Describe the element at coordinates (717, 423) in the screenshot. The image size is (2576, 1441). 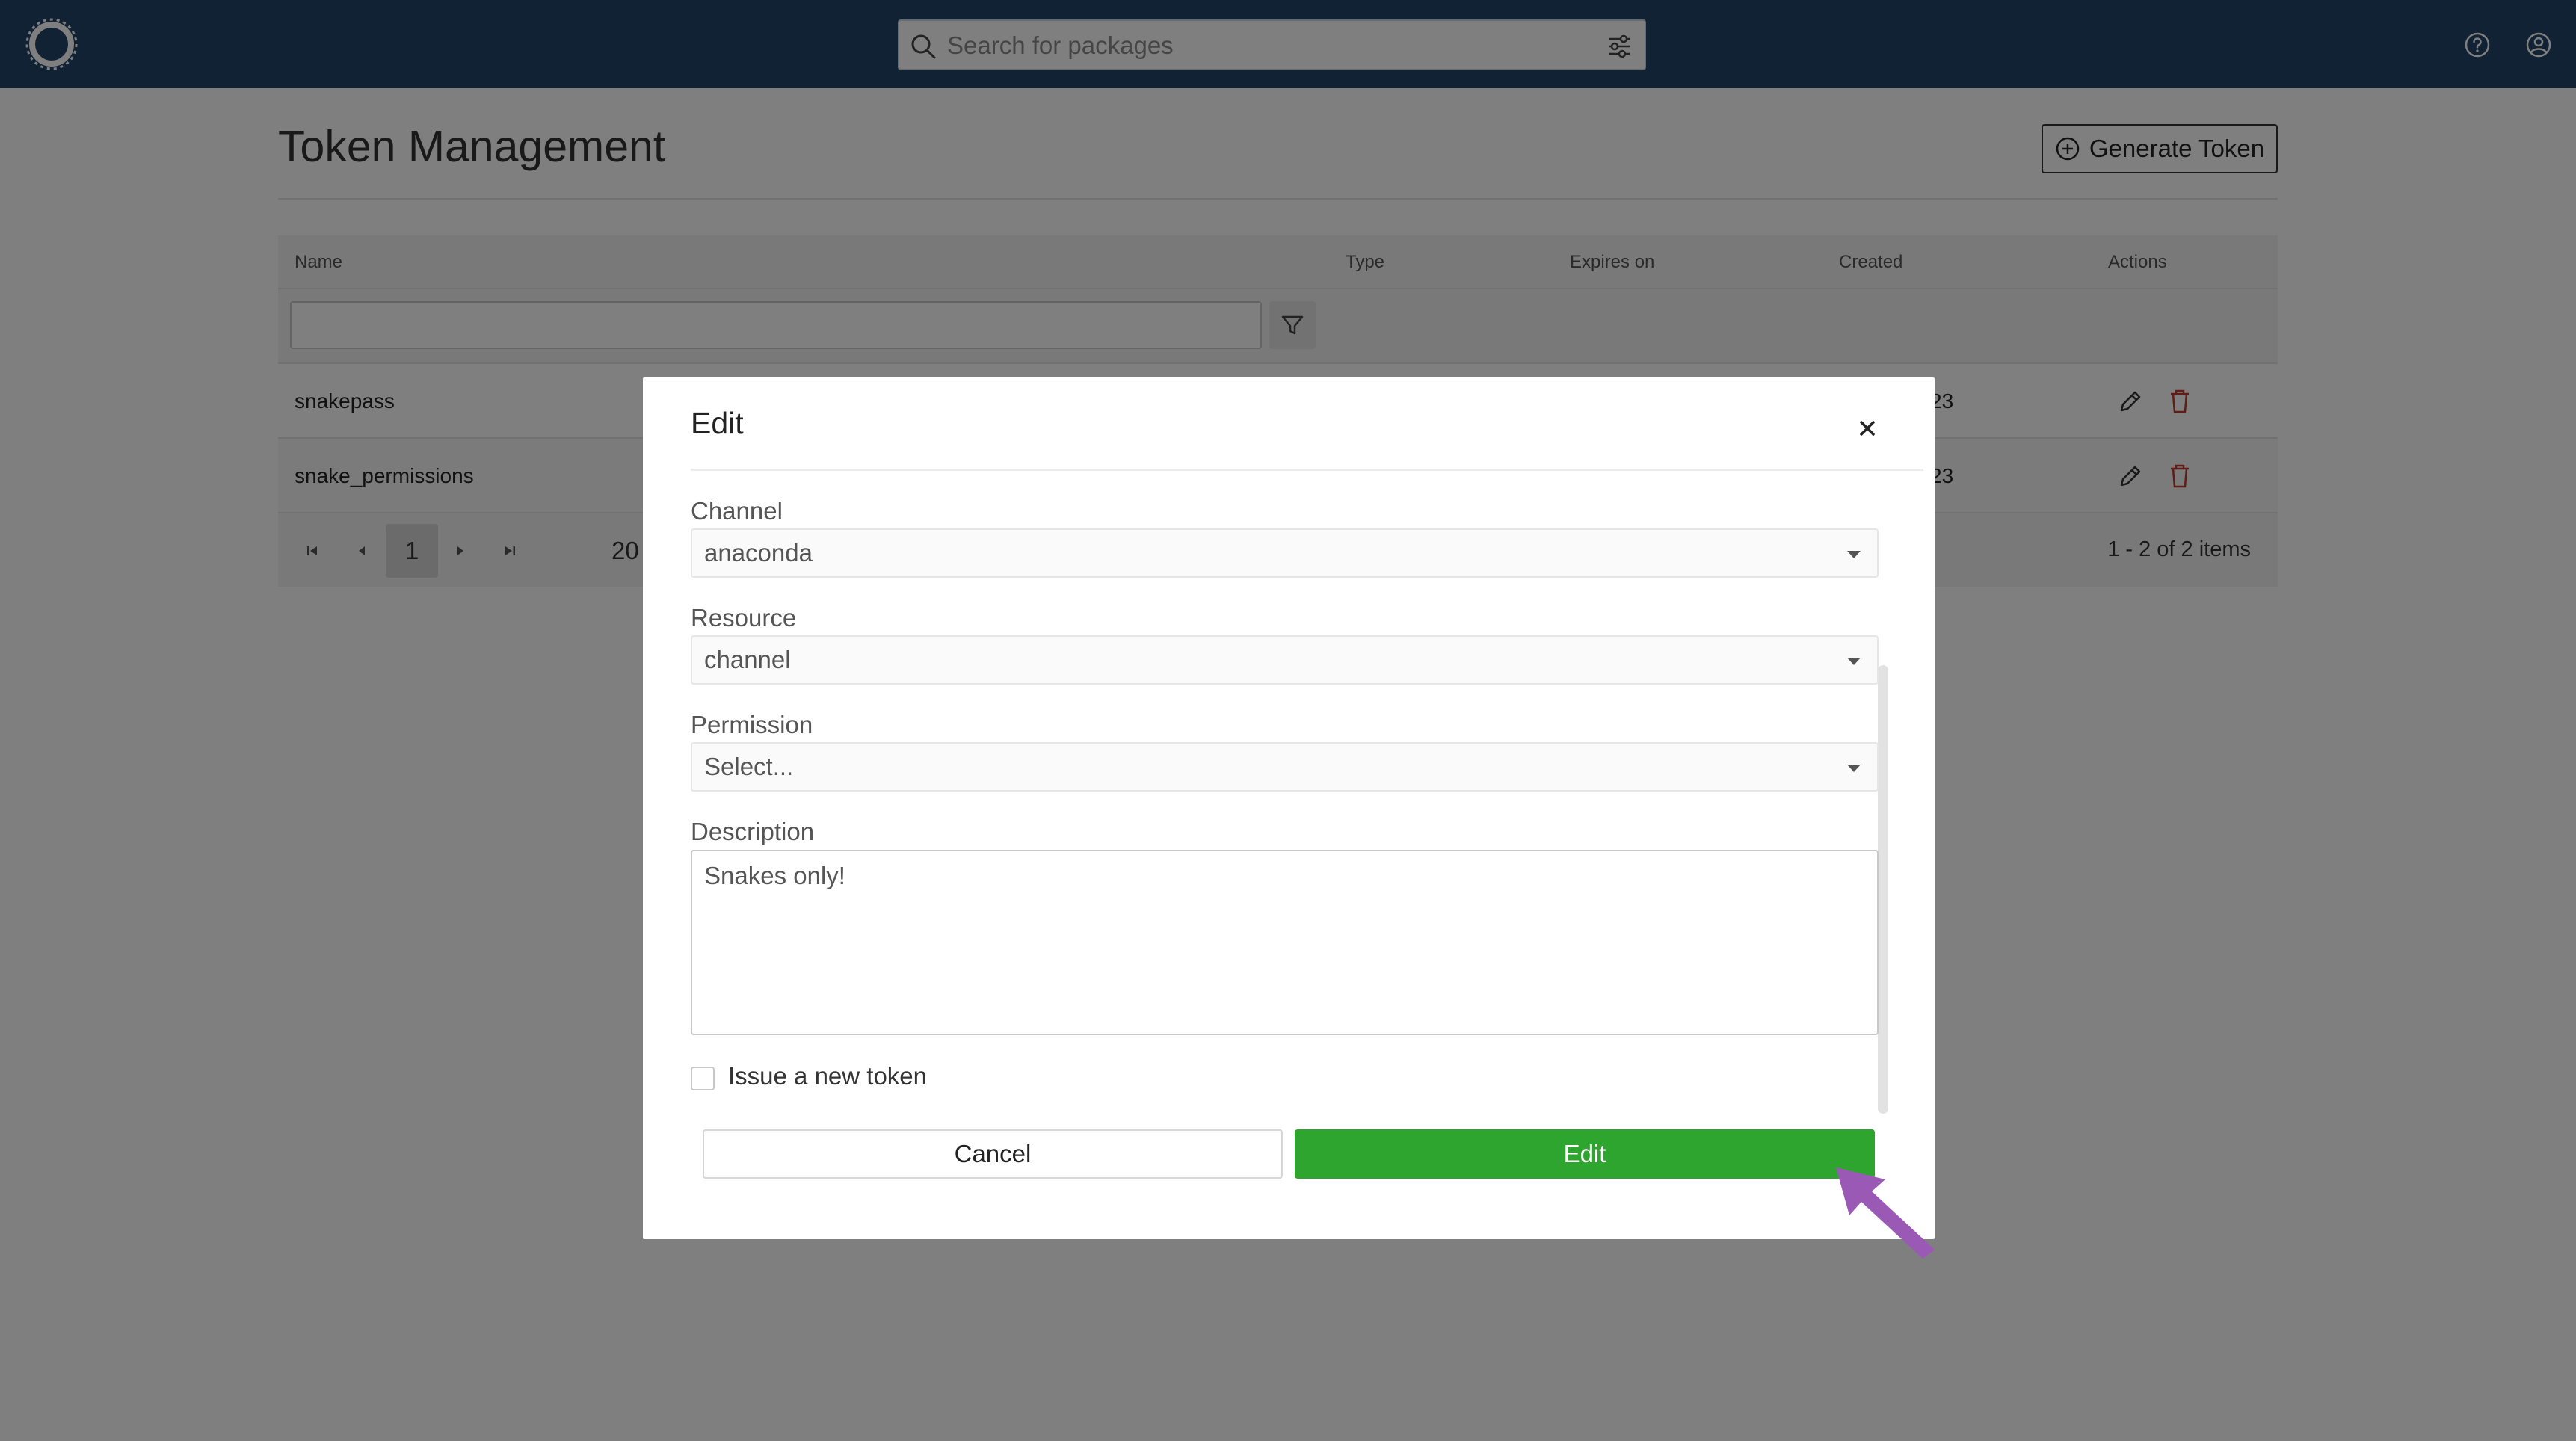
I see `dialog-title: Edit` at that location.